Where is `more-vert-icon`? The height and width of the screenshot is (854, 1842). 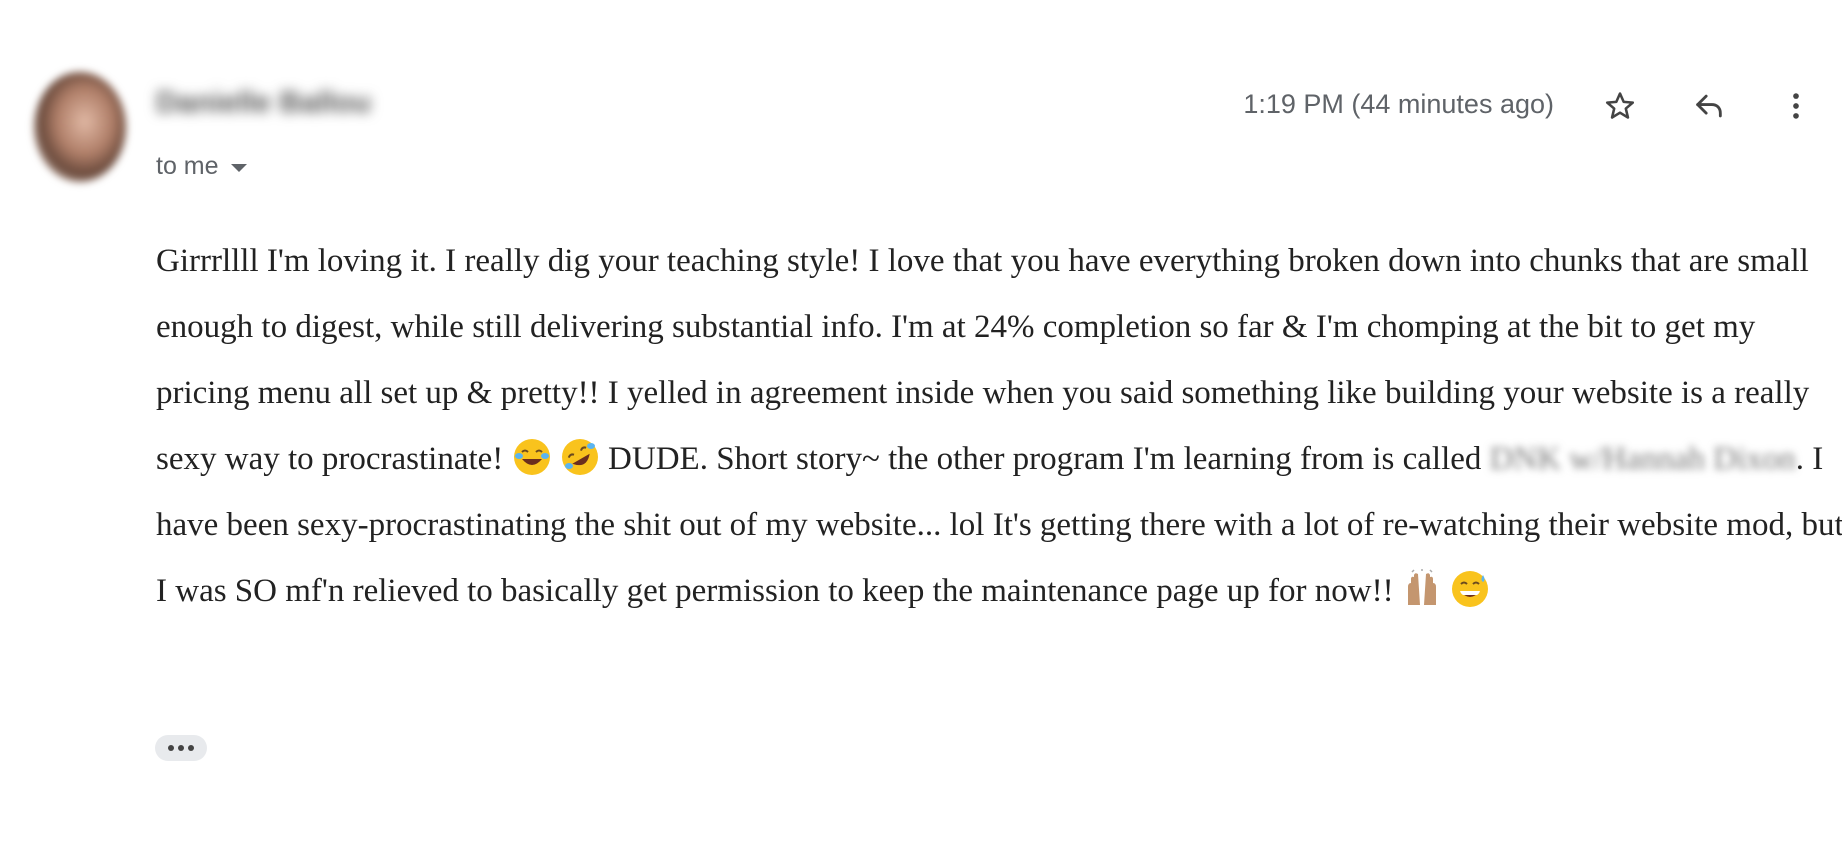
more-vert-icon is located at coordinates (1796, 106).